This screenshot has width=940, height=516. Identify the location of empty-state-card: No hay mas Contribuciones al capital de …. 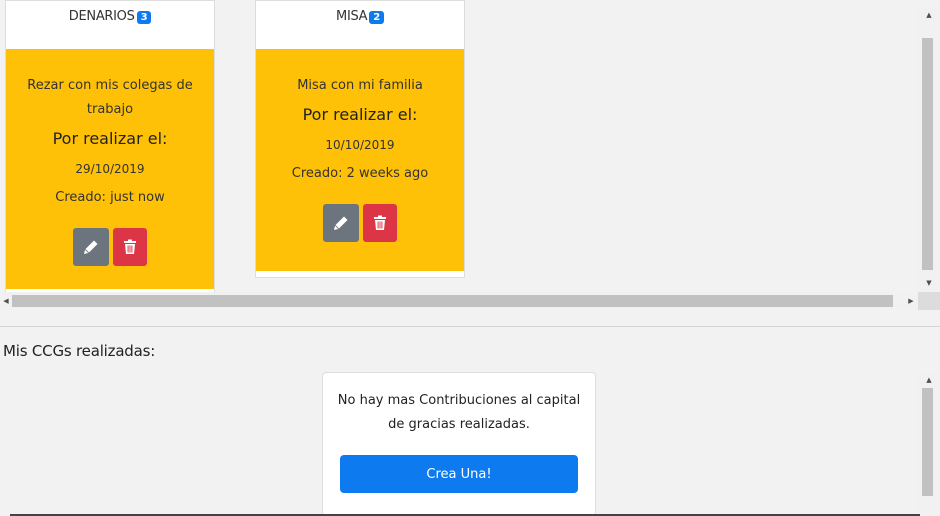
(459, 444).